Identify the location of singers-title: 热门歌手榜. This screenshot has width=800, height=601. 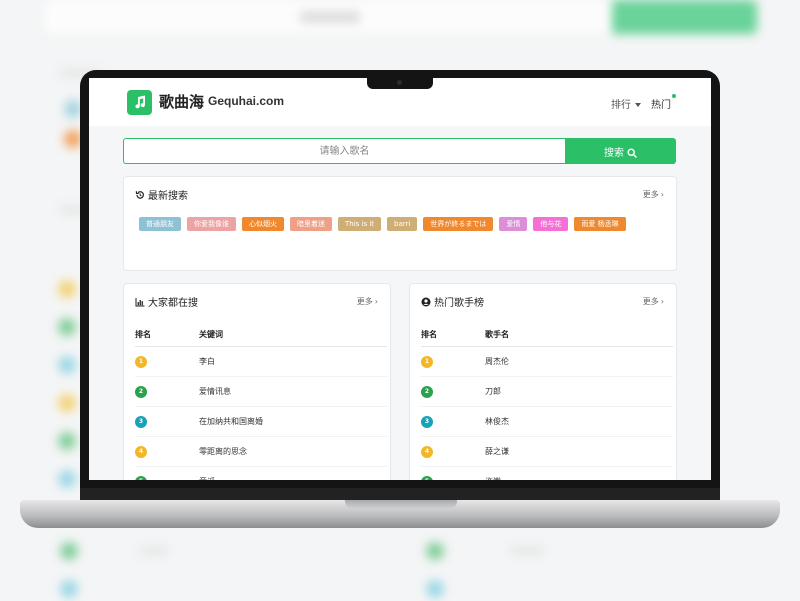
(452, 301).